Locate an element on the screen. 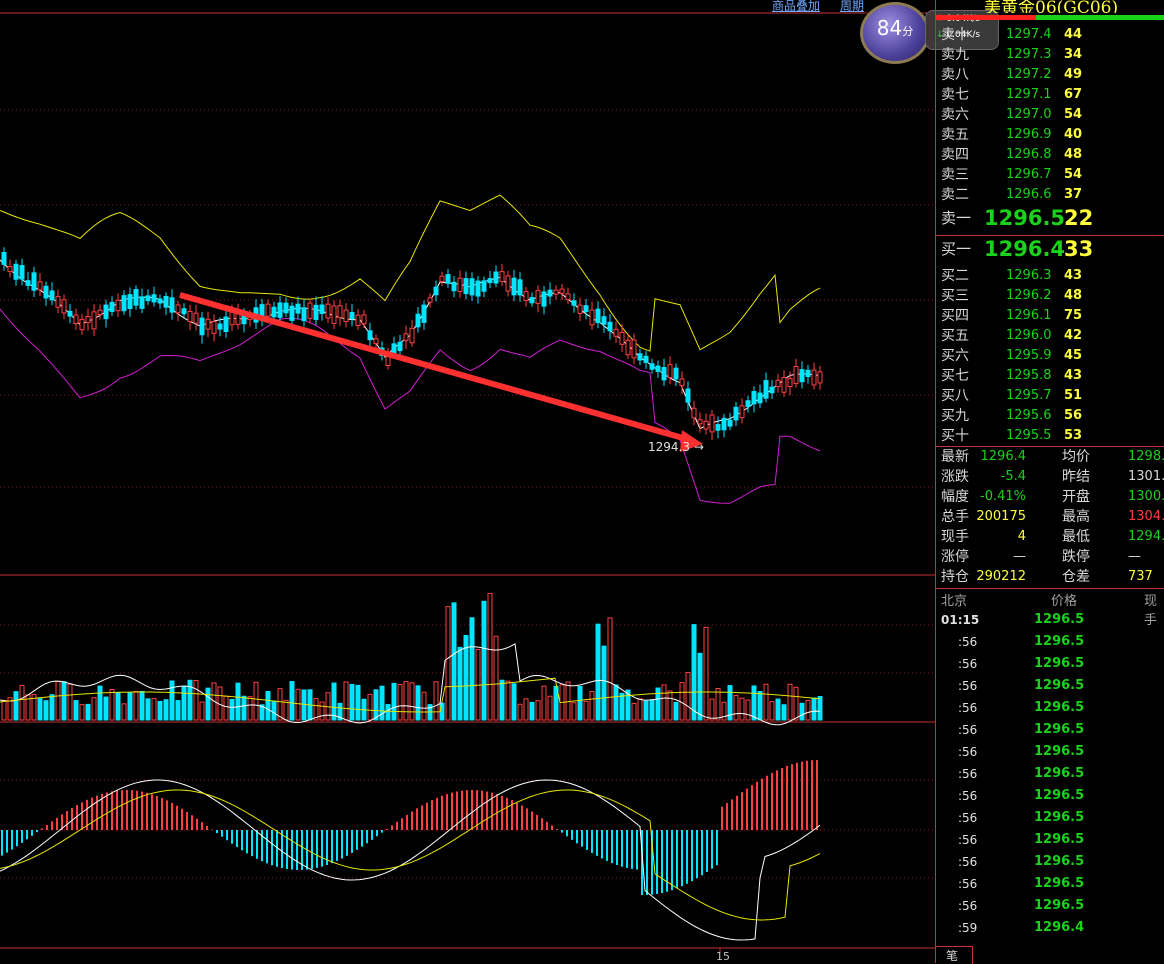 The image size is (1164, 964). stat-value: 737 is located at coordinates (1140, 576).